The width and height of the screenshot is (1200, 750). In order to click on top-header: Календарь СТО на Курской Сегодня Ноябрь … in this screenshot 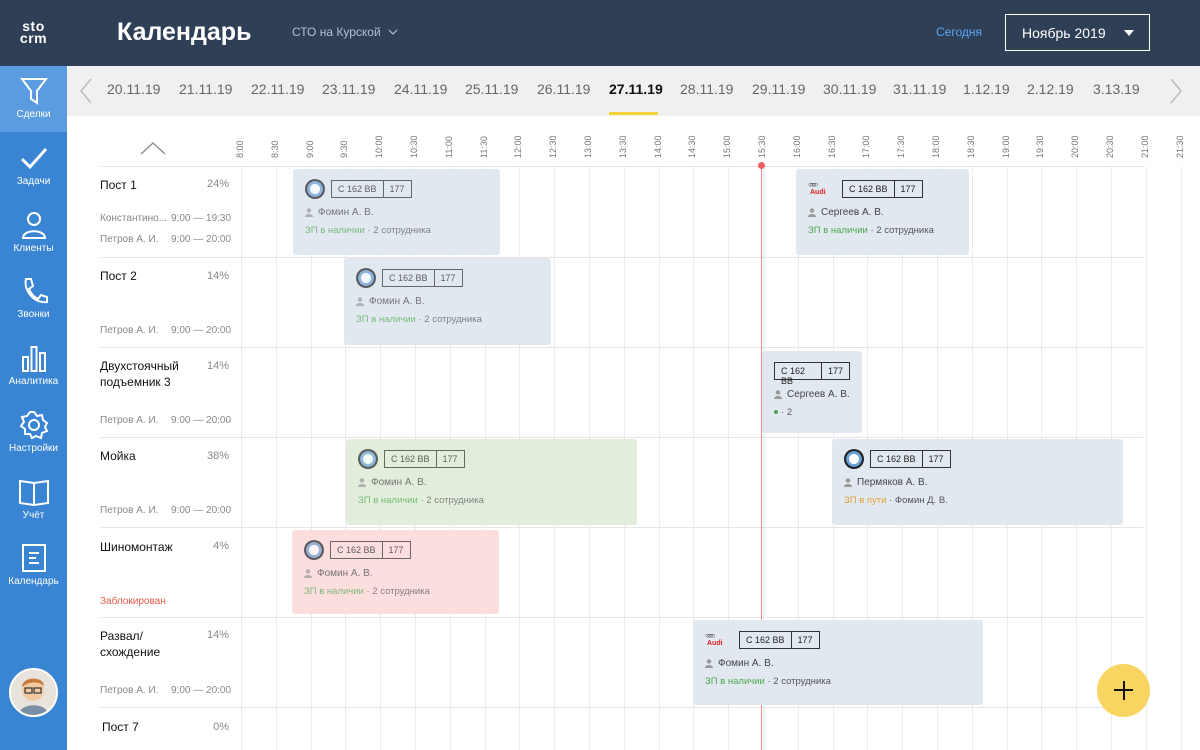, I will do `click(633, 33)`.